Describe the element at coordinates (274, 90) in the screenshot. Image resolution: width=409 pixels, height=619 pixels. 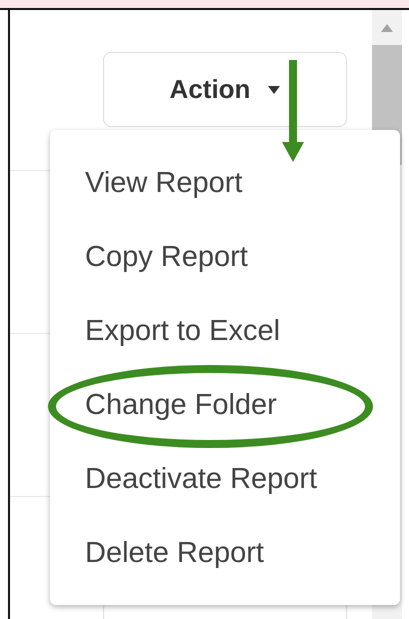
I see `caret-icon` at that location.